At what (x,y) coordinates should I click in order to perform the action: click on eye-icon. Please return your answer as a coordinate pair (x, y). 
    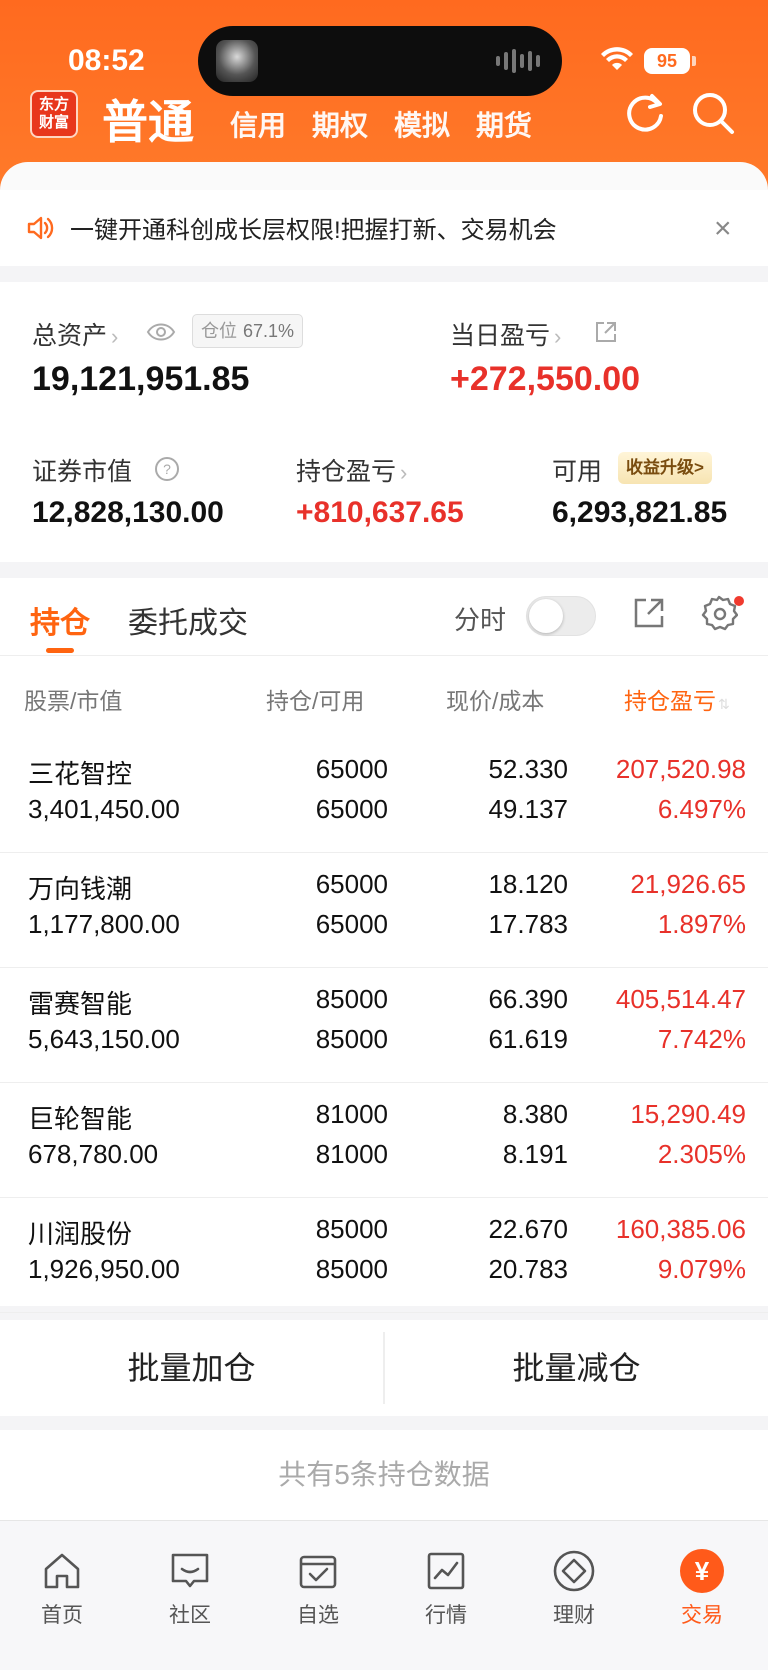
    Looking at the image, I should click on (161, 332).